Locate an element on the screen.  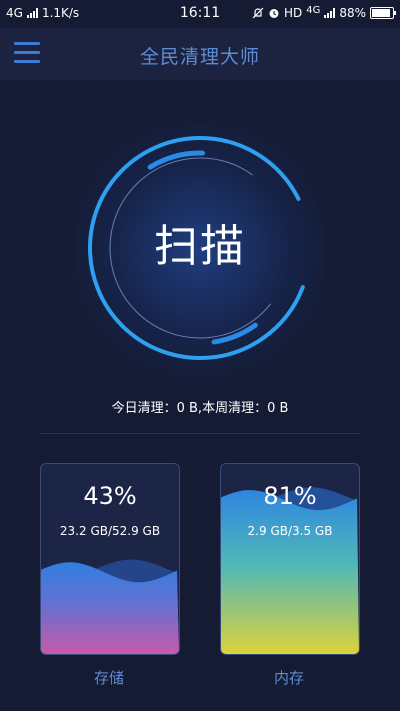
battery-icon is located at coordinates (383, 13).